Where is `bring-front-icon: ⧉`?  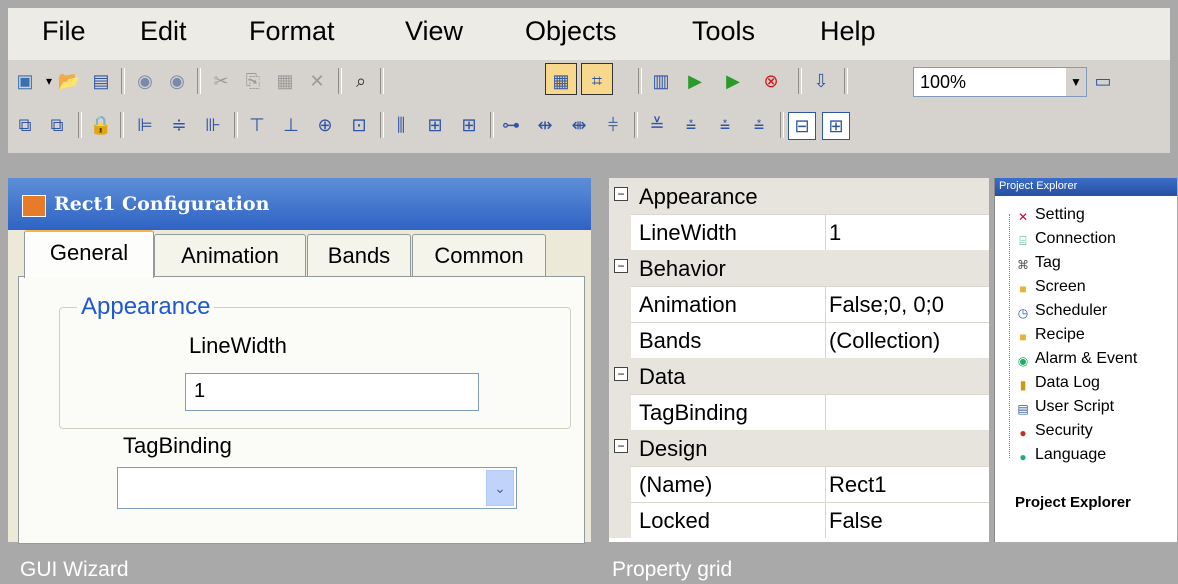
bring-front-icon: ⧉ is located at coordinates (25, 125).